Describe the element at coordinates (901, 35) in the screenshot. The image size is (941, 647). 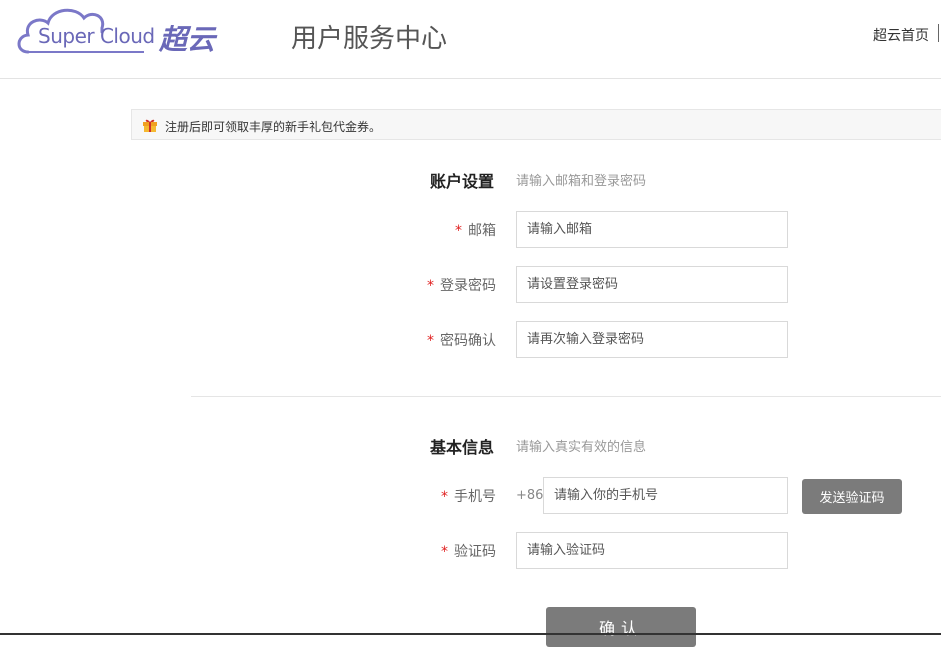
I see `home-link: 超云首页` at that location.